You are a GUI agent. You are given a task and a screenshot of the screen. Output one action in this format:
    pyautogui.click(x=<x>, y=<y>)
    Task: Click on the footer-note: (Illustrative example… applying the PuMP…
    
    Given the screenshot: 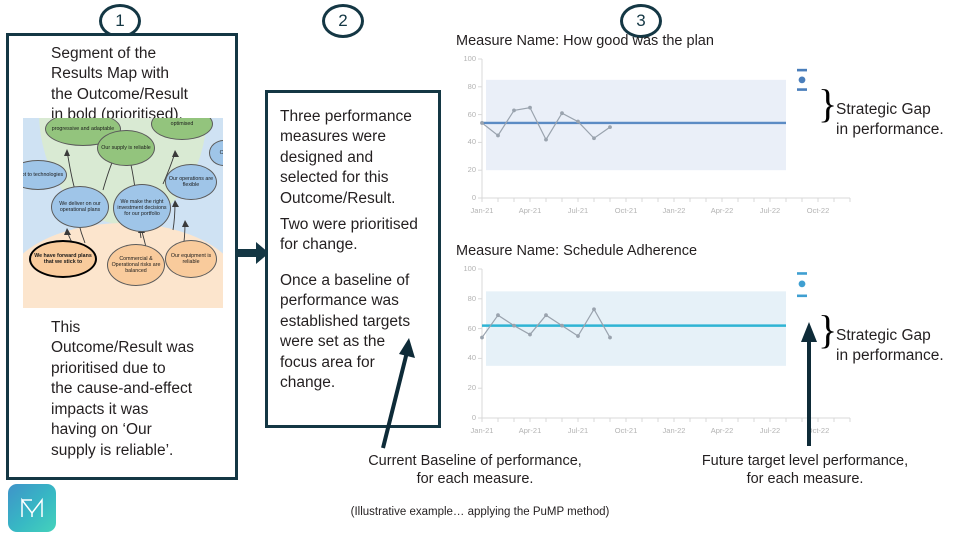 What is the action you would take?
    pyautogui.click(x=480, y=512)
    